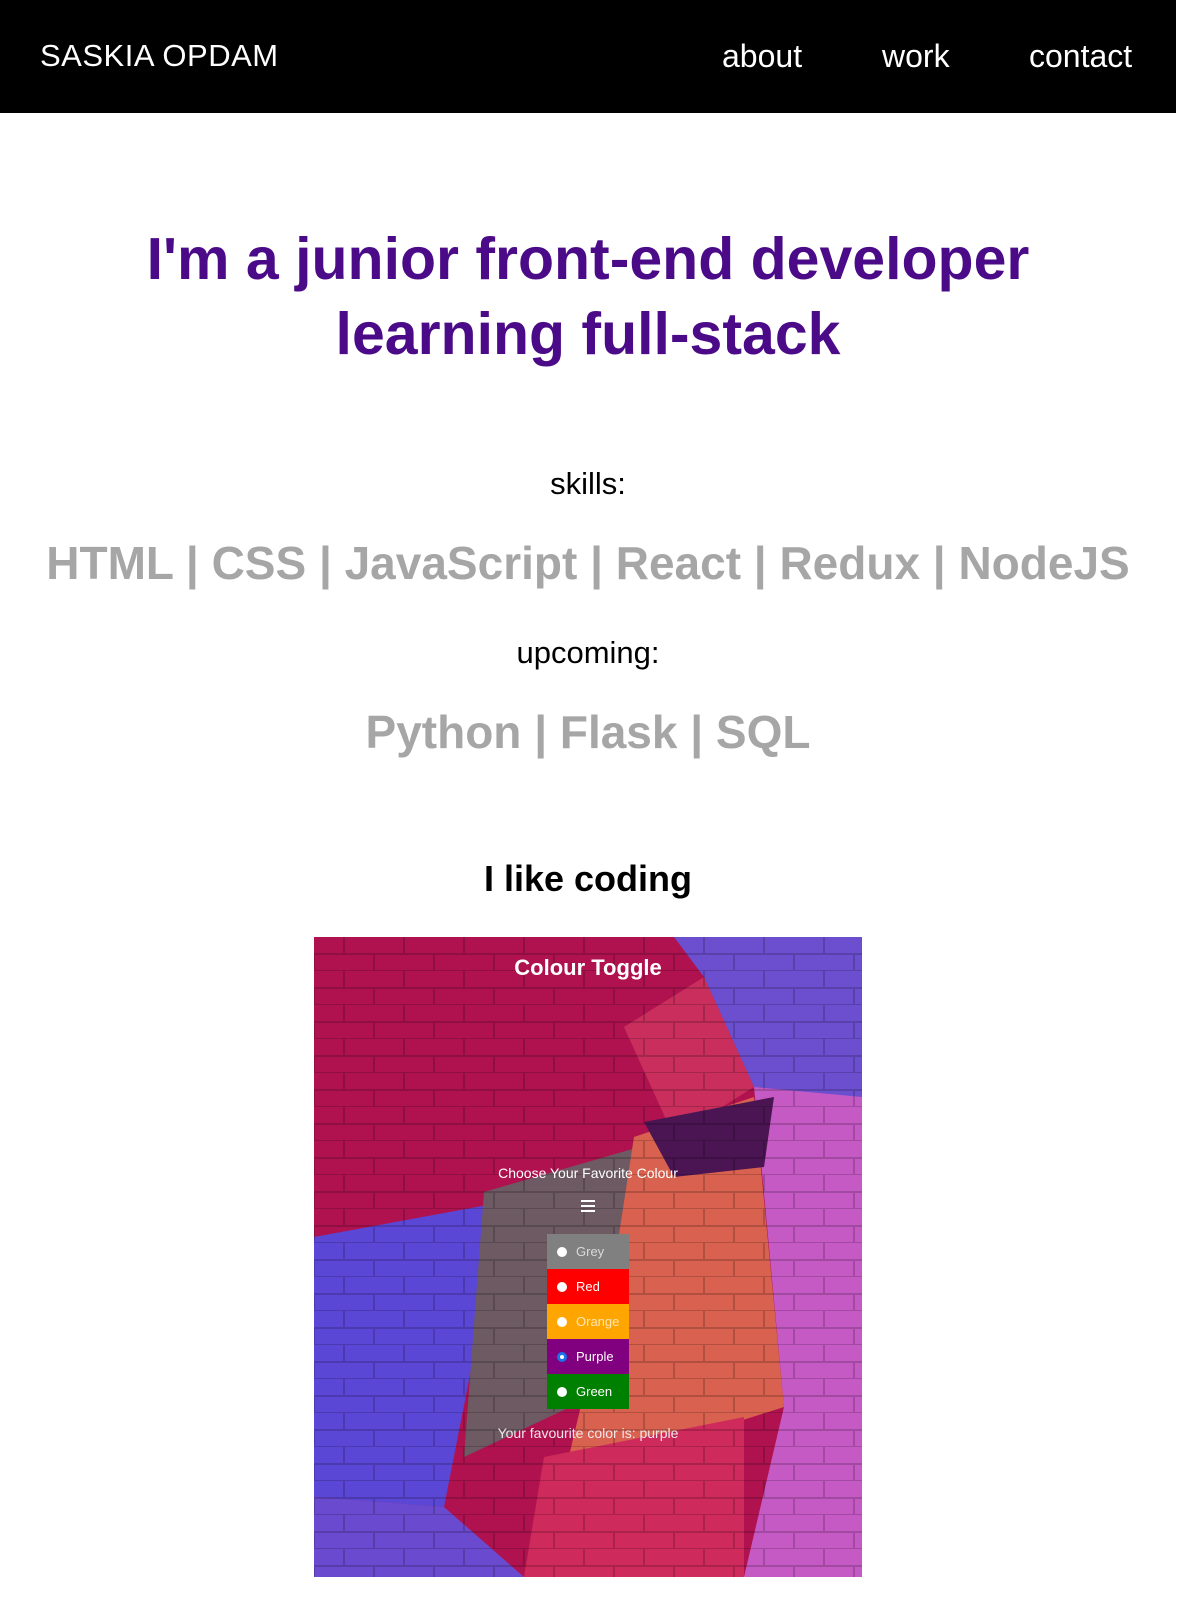 The width and height of the screenshot is (1200, 1600). What do you see at coordinates (588, 1206) in the screenshot?
I see `hamburger-menu-icon` at bounding box center [588, 1206].